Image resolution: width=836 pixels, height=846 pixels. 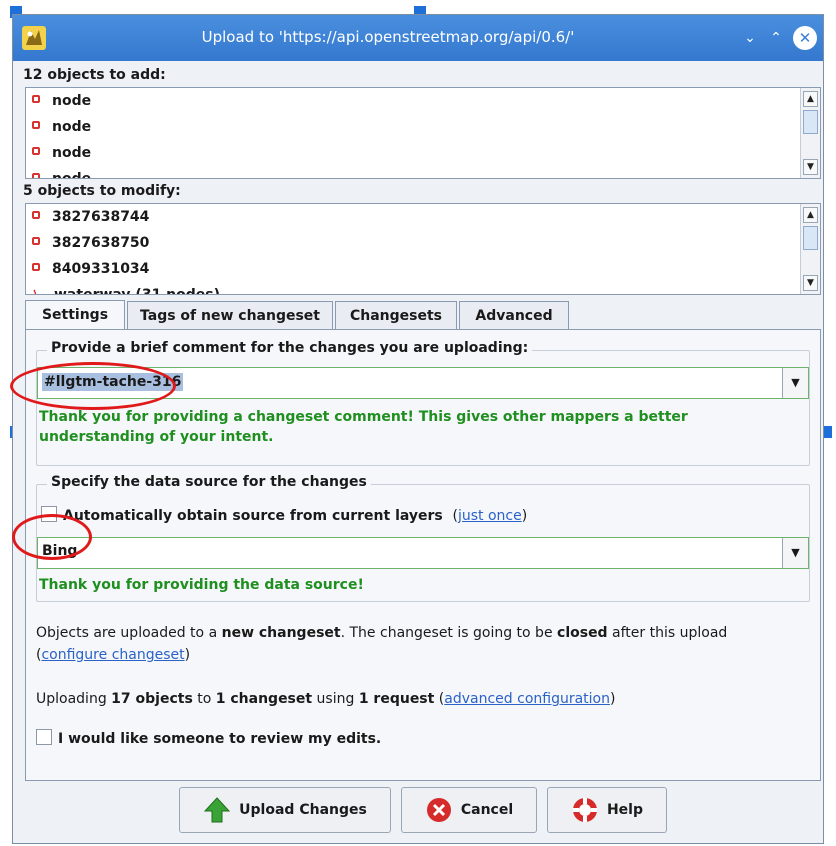 What do you see at coordinates (35, 291) in the screenshot?
I see `way-icon: ⌇` at bounding box center [35, 291].